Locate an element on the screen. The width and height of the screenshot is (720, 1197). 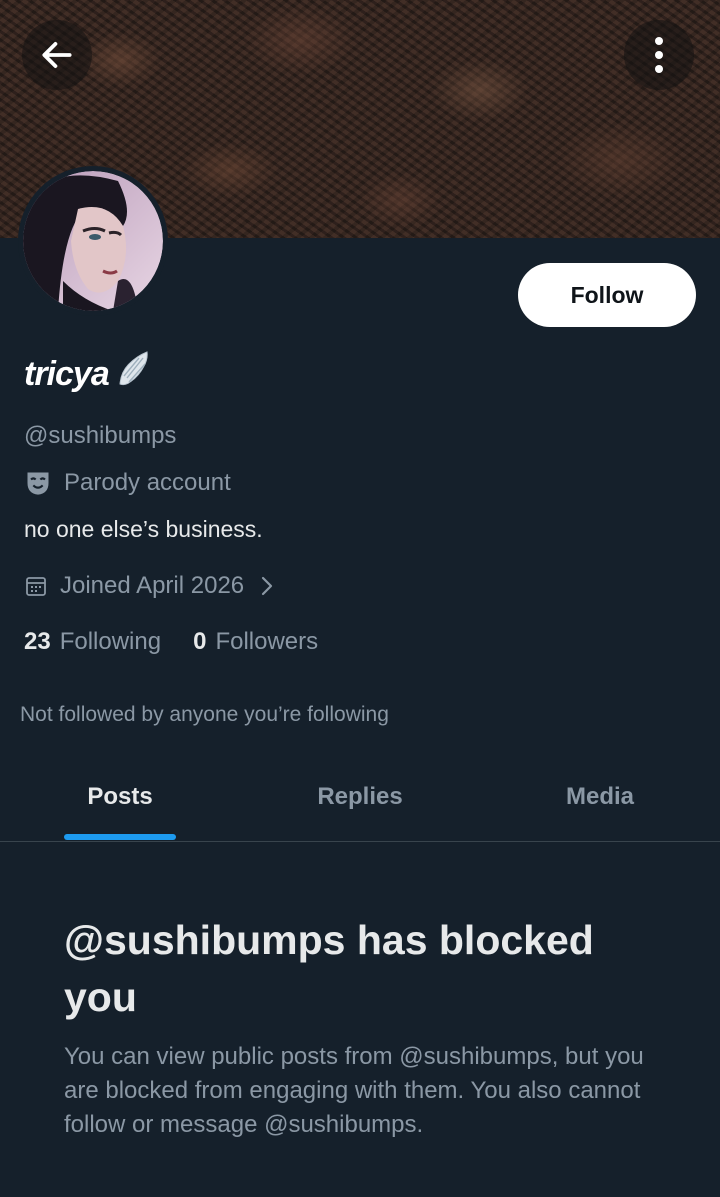
parody-label: Parody account is located at coordinates (127, 483).